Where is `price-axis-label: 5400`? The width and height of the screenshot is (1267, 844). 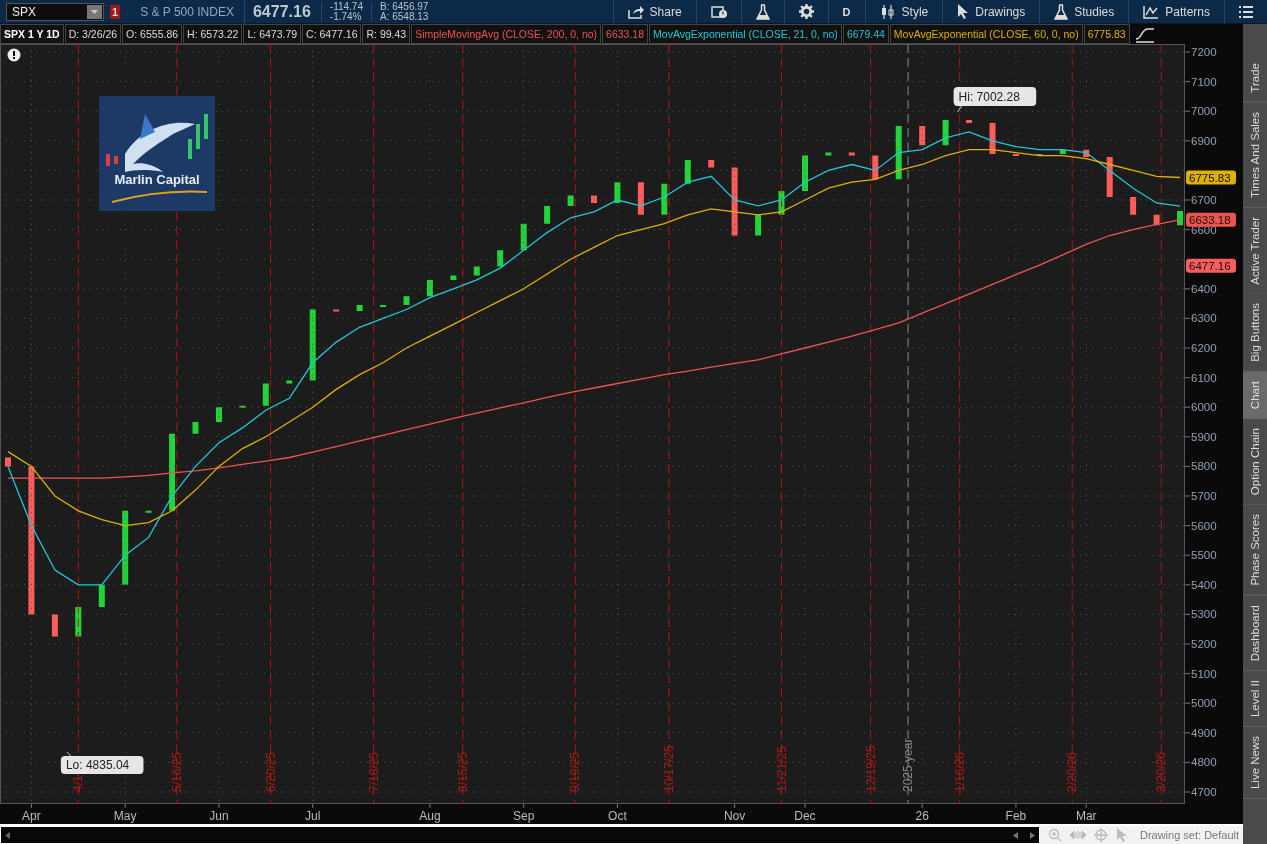 price-axis-label: 5400 is located at coordinates (1204, 584).